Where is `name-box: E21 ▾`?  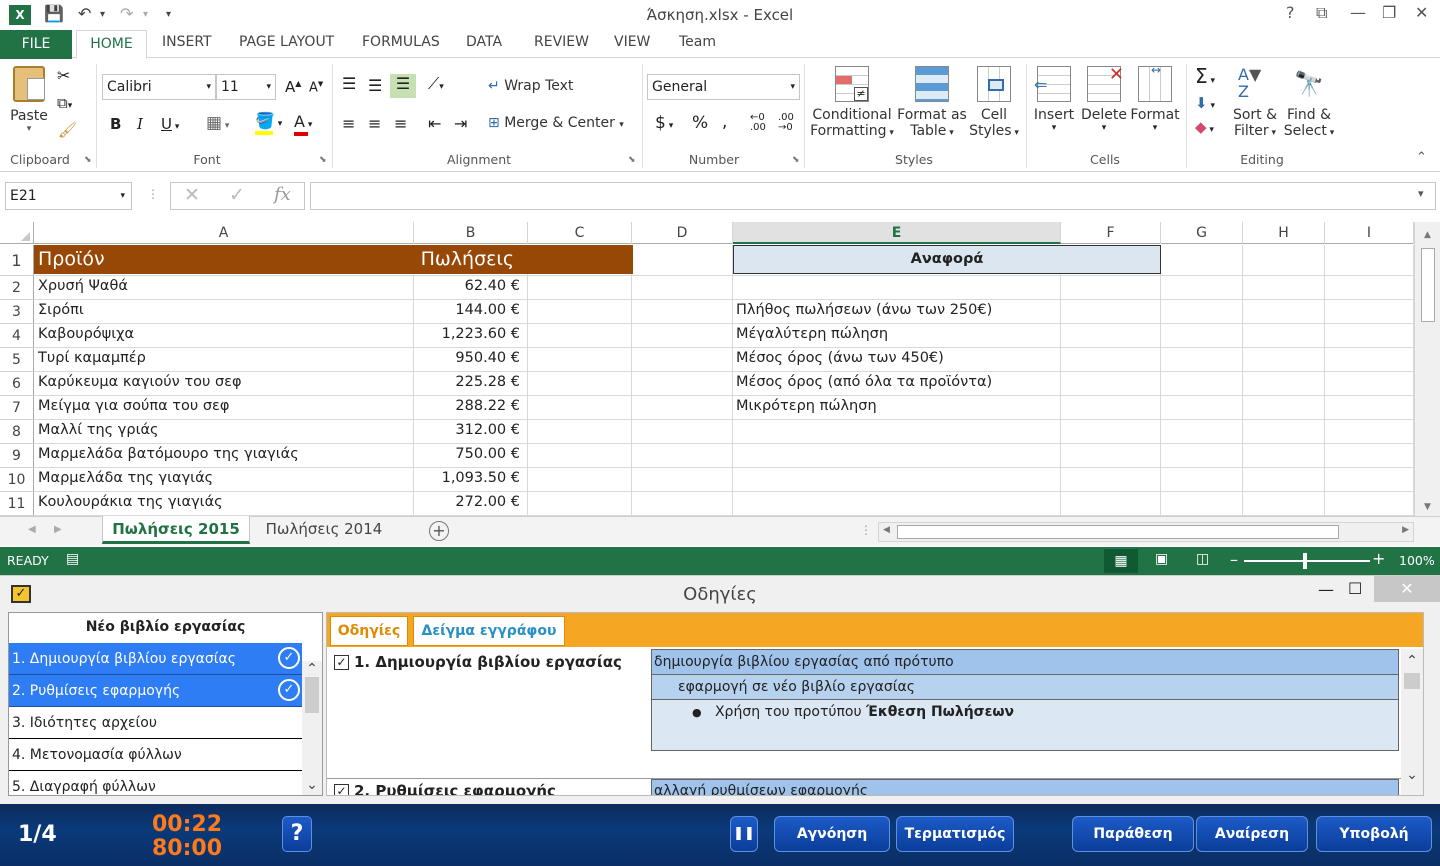
name-box: E21 ▾ is located at coordinates (68, 196).